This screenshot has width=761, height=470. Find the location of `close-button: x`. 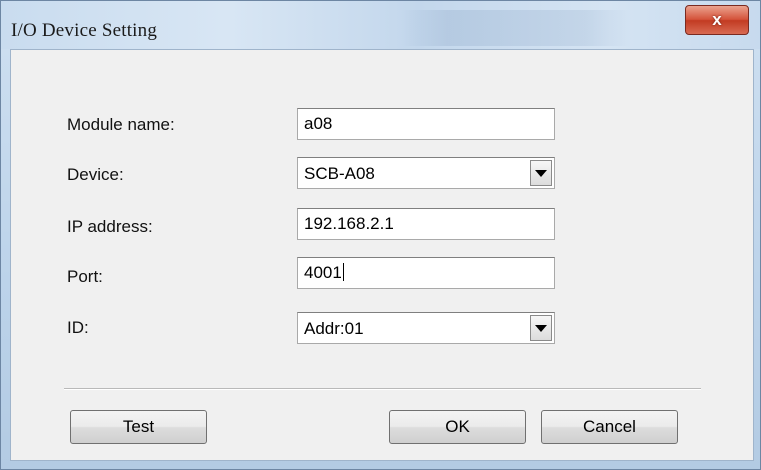

close-button: x is located at coordinates (717, 20).